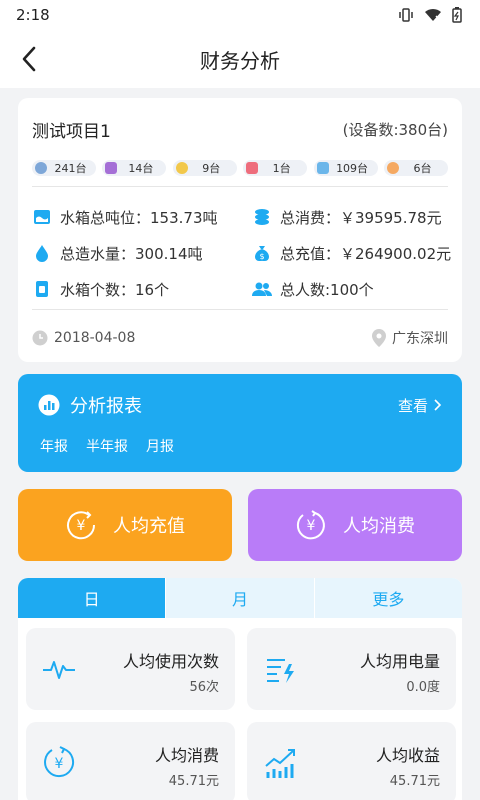 The height and width of the screenshot is (800, 480). I want to click on bar-chart-icon, so click(49, 405).